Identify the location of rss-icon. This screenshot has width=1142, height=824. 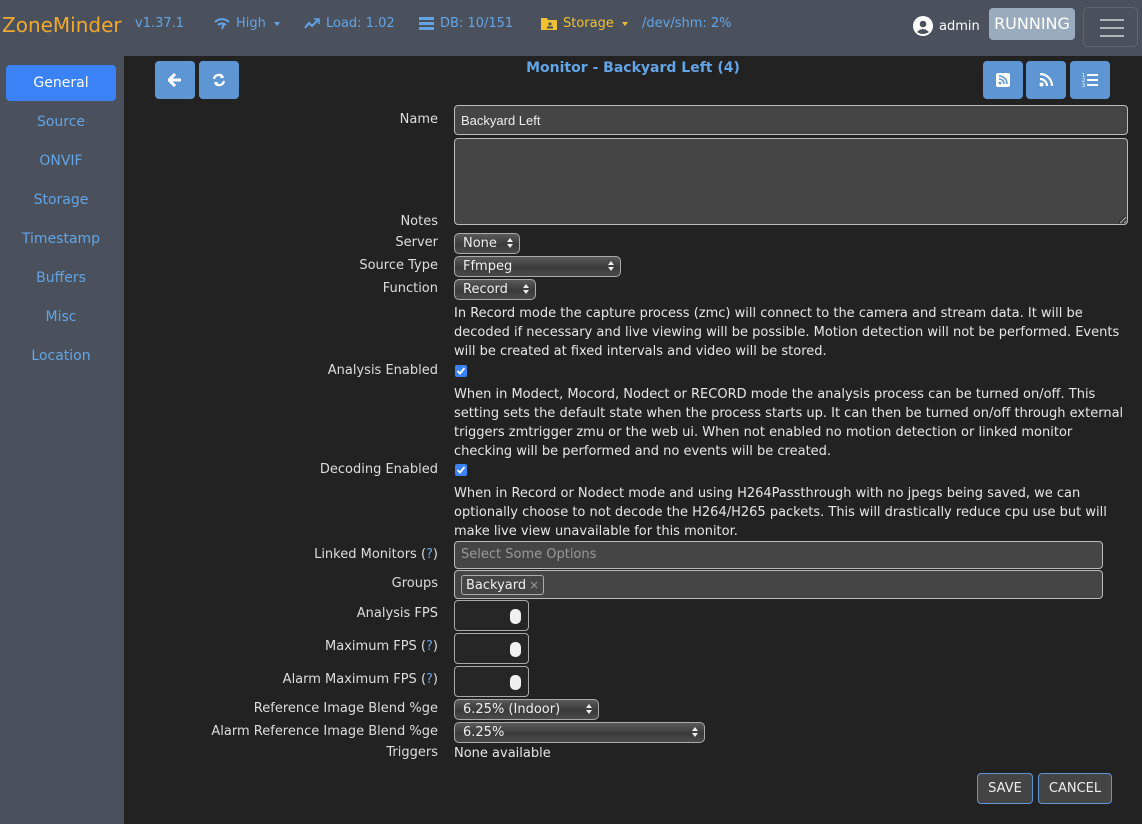
(1046, 80).